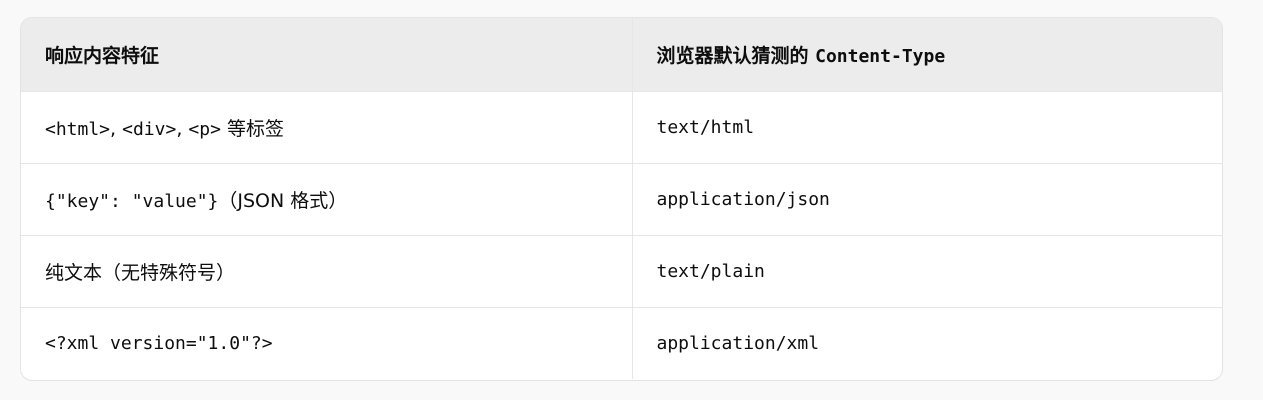 Image resolution: width=1263 pixels, height=400 pixels. I want to click on content-type-value: application/xml, so click(738, 344).